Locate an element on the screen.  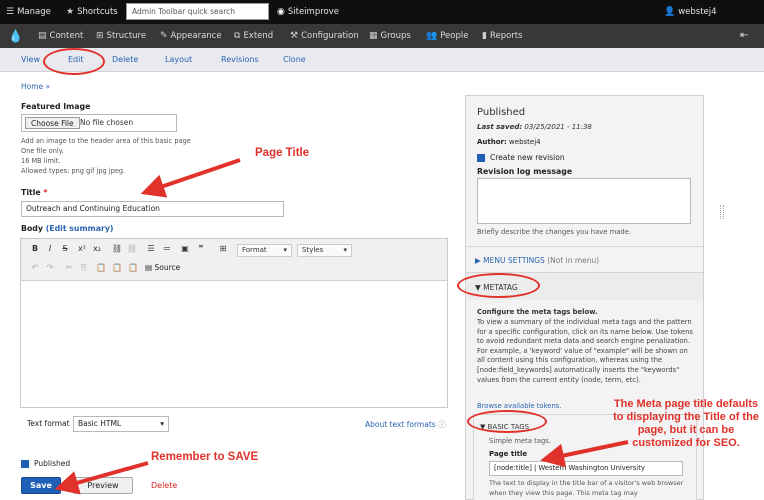
arrow-to-title is located at coordinates (190, 178).